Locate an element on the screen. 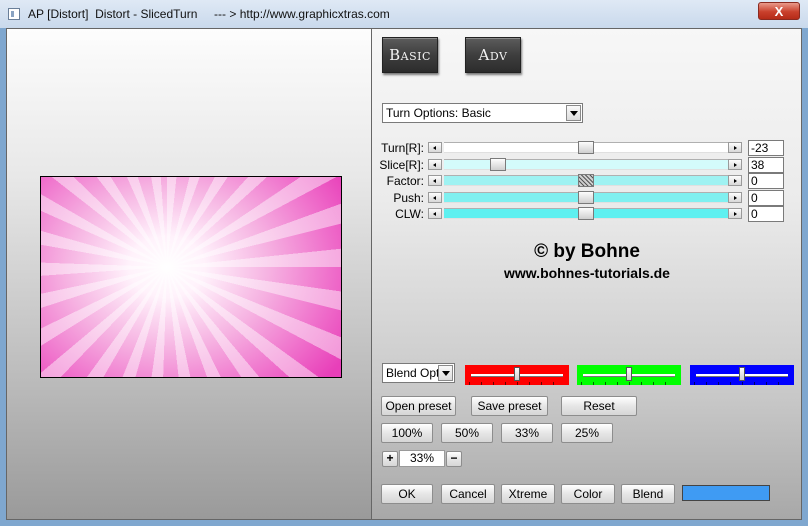 The image size is (808, 526). adv-mode-button: Adv is located at coordinates (493, 55).